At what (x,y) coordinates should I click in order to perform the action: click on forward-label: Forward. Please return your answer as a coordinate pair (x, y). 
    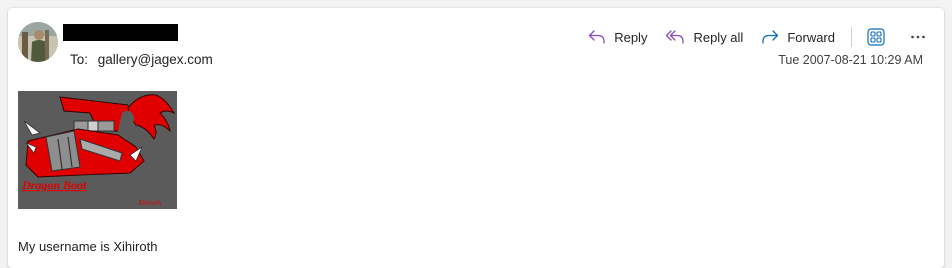
    Looking at the image, I should click on (811, 37).